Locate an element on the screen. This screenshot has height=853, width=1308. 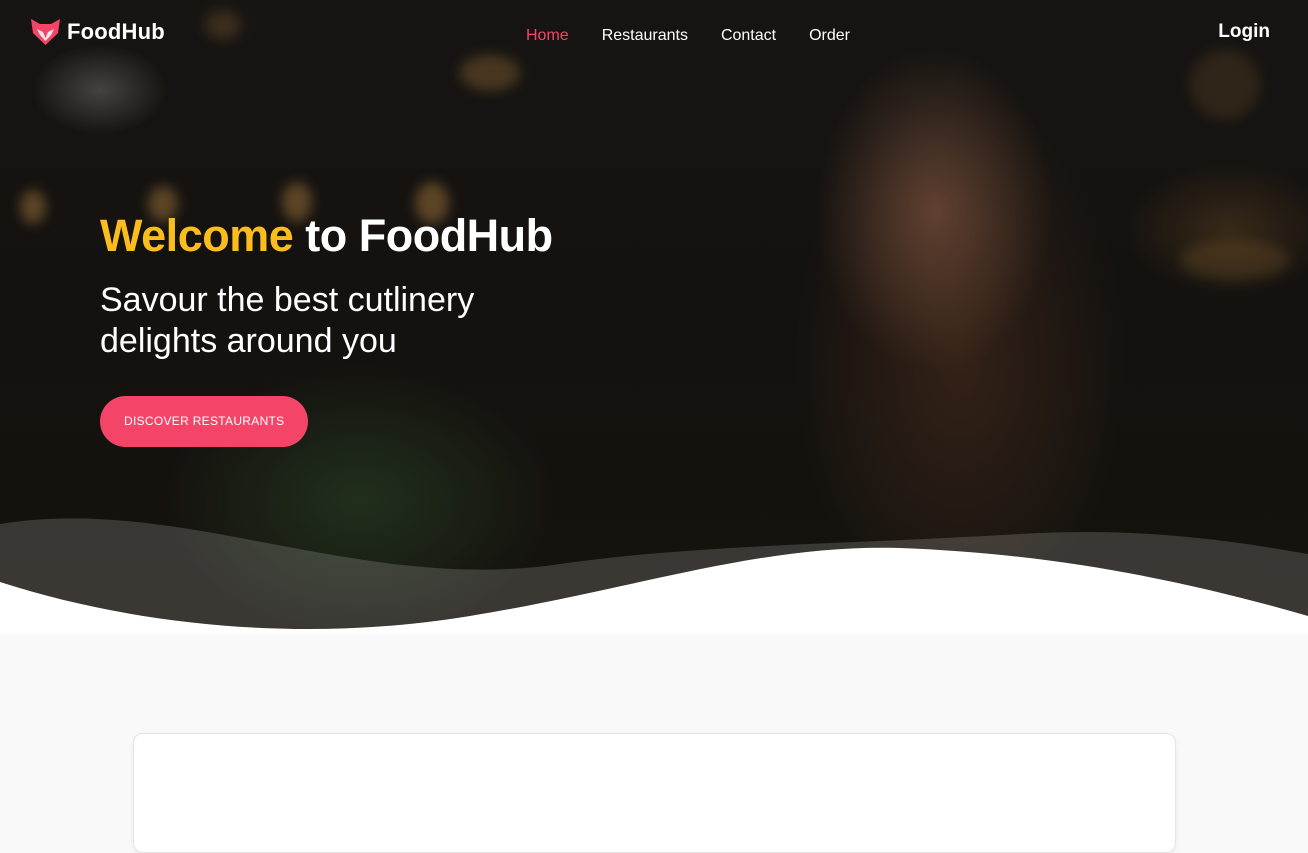
hero-wave-divider is located at coordinates (654, 576).